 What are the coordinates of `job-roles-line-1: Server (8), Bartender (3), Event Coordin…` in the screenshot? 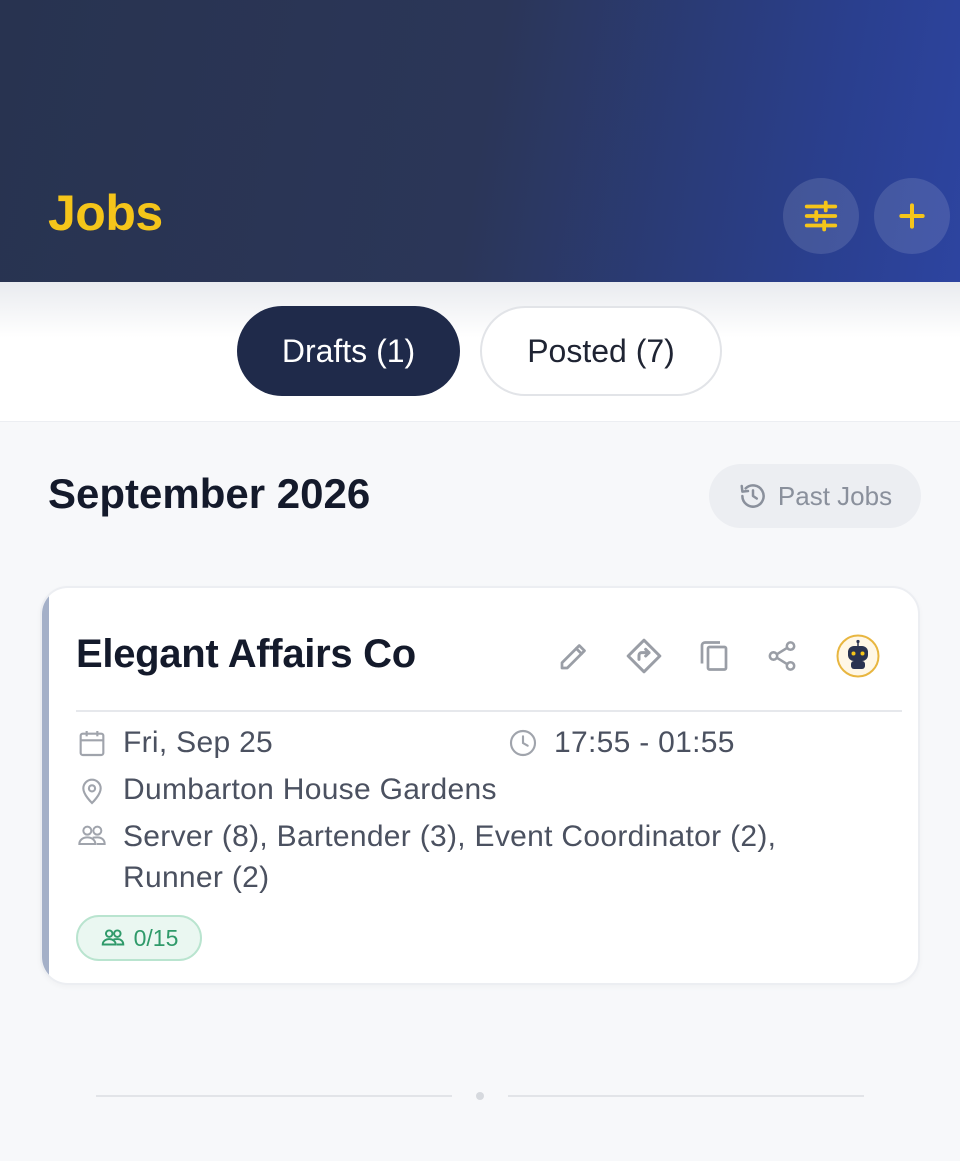 It's located at (450, 836).